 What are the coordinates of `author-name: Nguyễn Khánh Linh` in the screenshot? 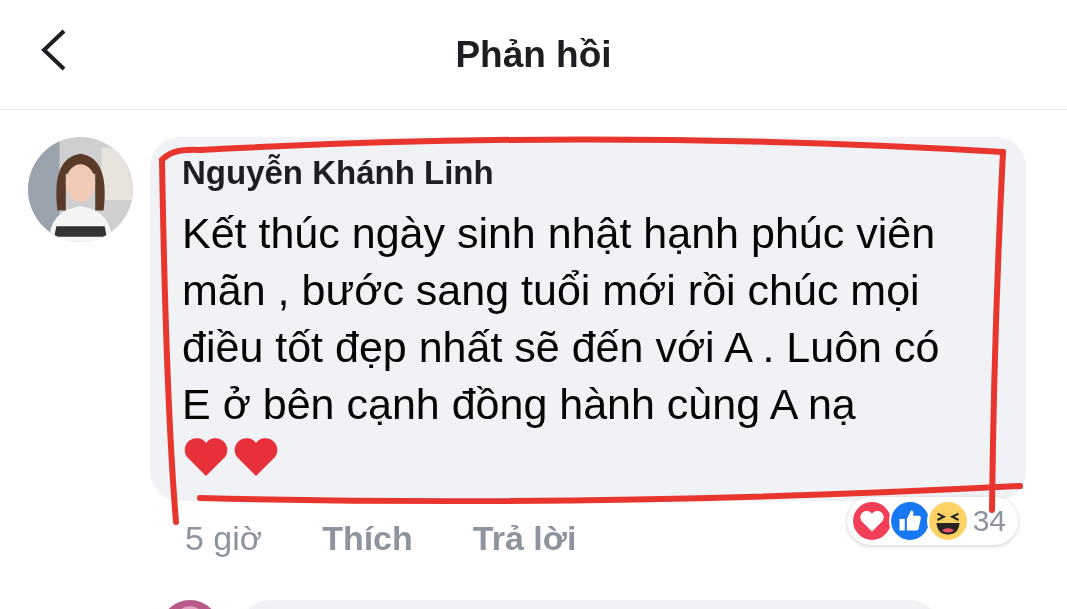 It's located at (338, 173).